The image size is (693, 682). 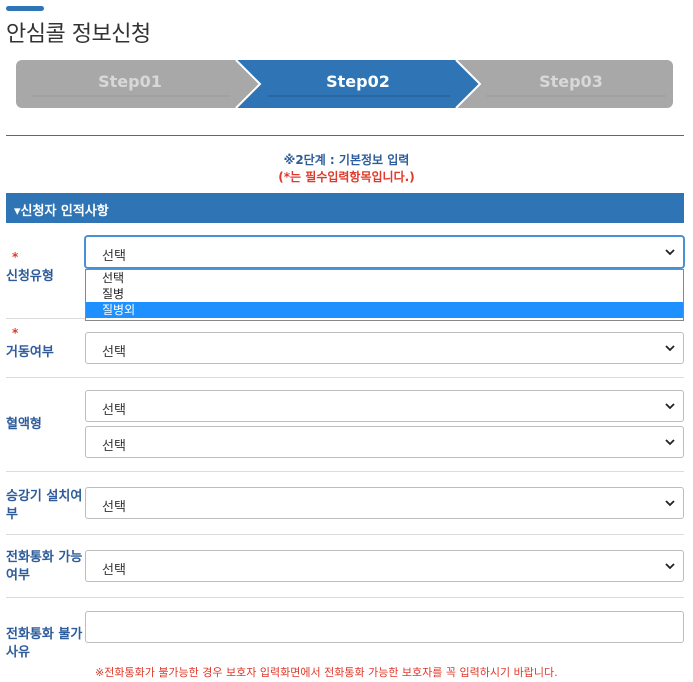 I want to click on dropdown-option: 선택, so click(x=384, y=278).